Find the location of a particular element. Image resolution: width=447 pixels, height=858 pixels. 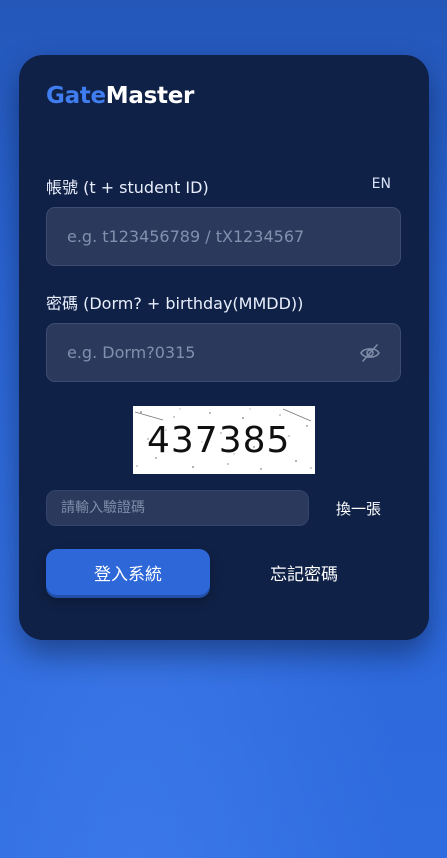

captcha-code: 437385 is located at coordinates (219, 440).